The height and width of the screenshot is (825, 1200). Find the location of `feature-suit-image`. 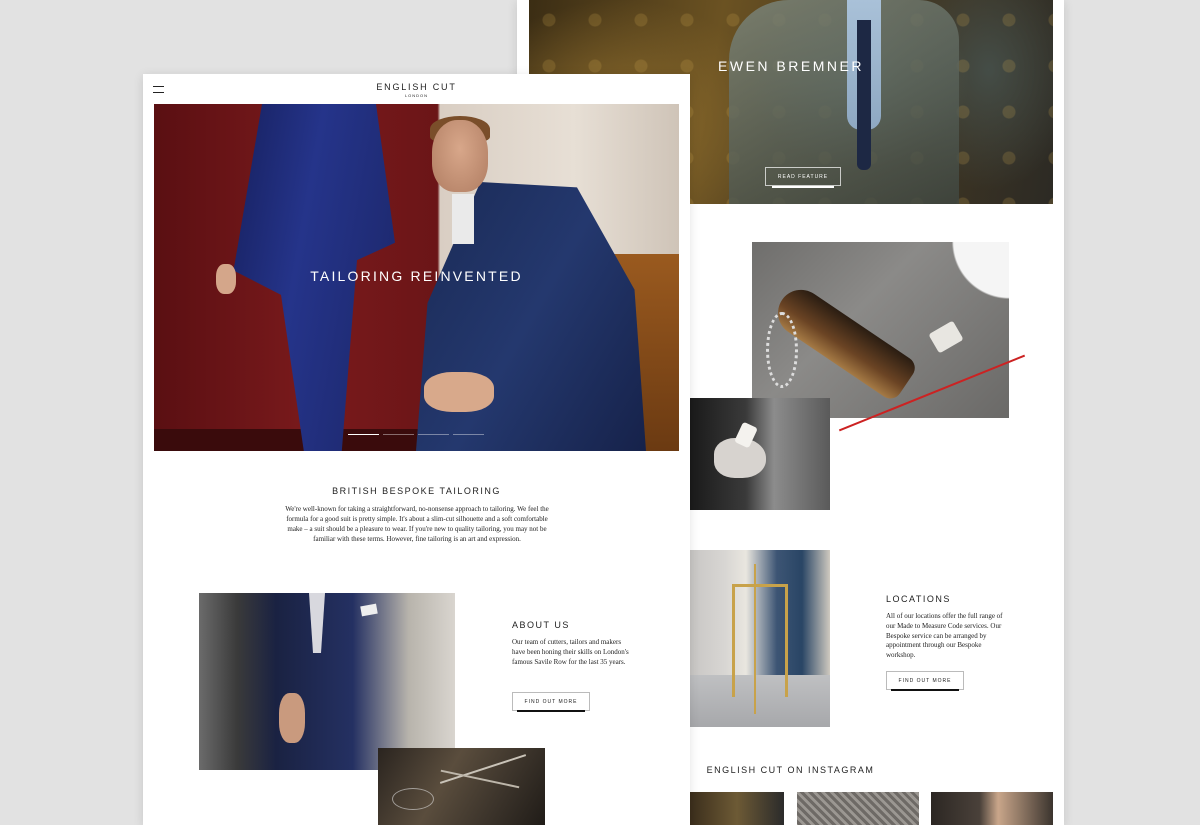

feature-suit-image is located at coordinates (844, 102).